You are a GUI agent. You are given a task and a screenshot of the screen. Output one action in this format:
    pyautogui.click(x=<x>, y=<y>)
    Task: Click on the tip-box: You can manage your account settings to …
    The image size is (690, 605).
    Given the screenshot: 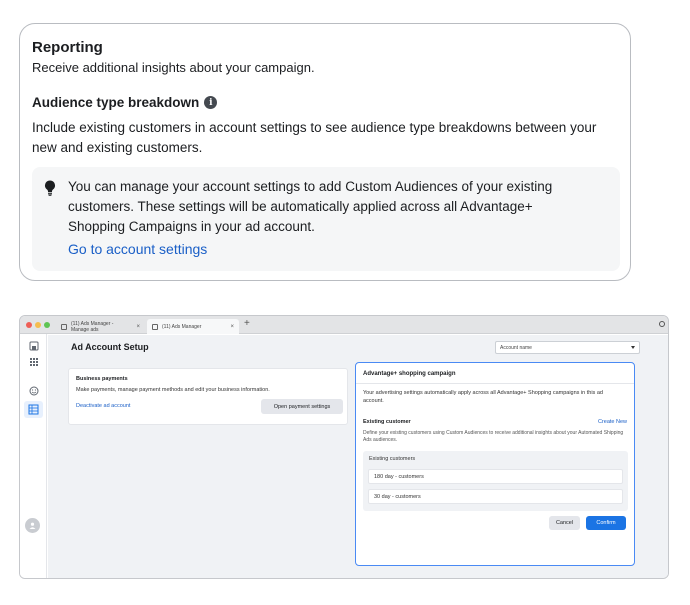 What is the action you would take?
    pyautogui.click(x=326, y=219)
    